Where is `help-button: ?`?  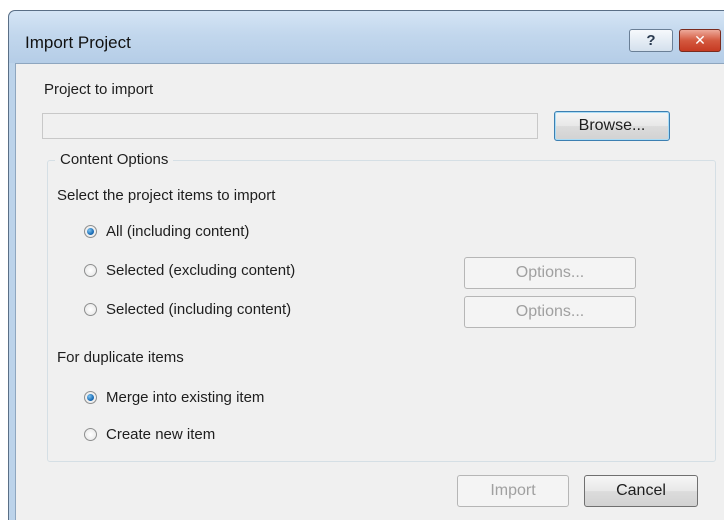
help-button: ? is located at coordinates (651, 40).